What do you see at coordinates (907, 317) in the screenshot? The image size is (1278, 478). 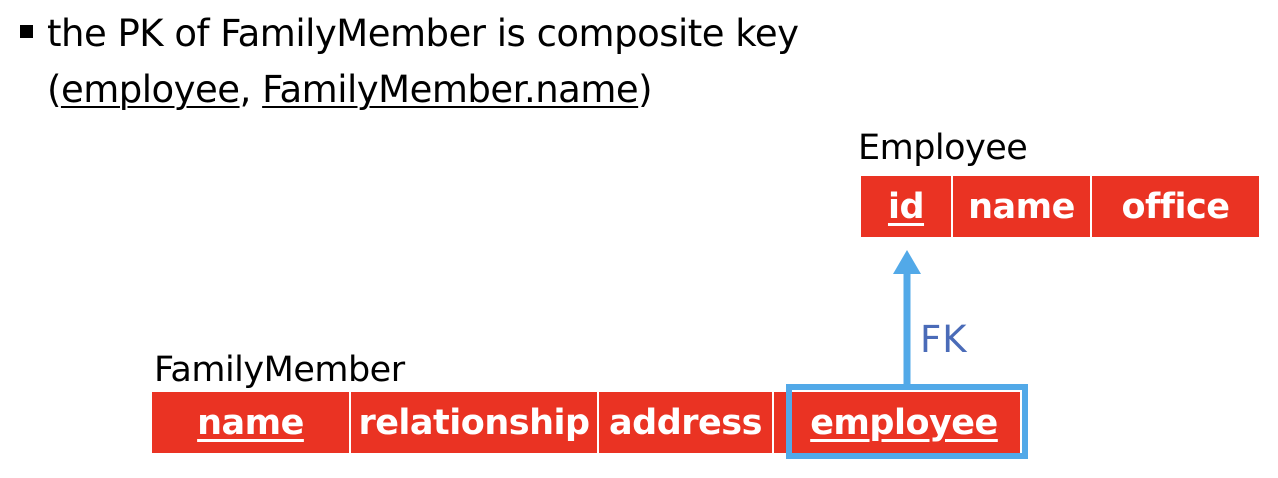 I see `fk-arrow` at bounding box center [907, 317].